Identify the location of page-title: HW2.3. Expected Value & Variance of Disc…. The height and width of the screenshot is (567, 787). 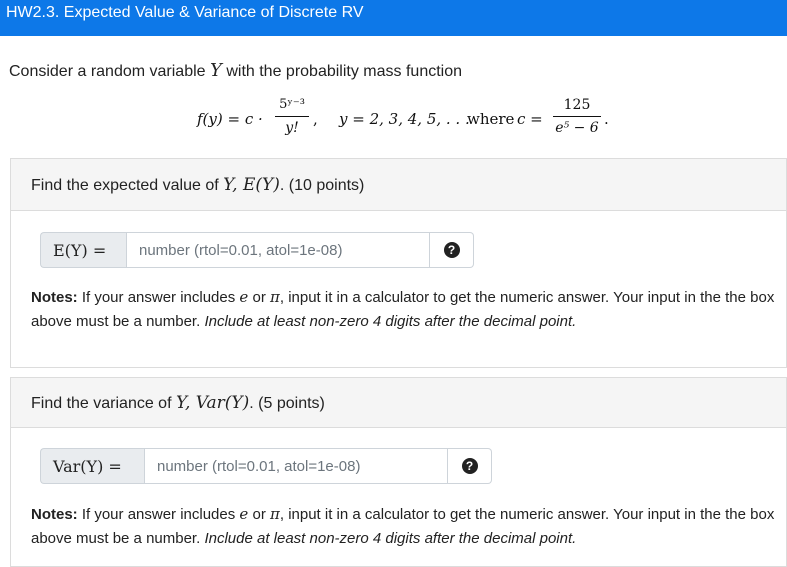
(185, 12).